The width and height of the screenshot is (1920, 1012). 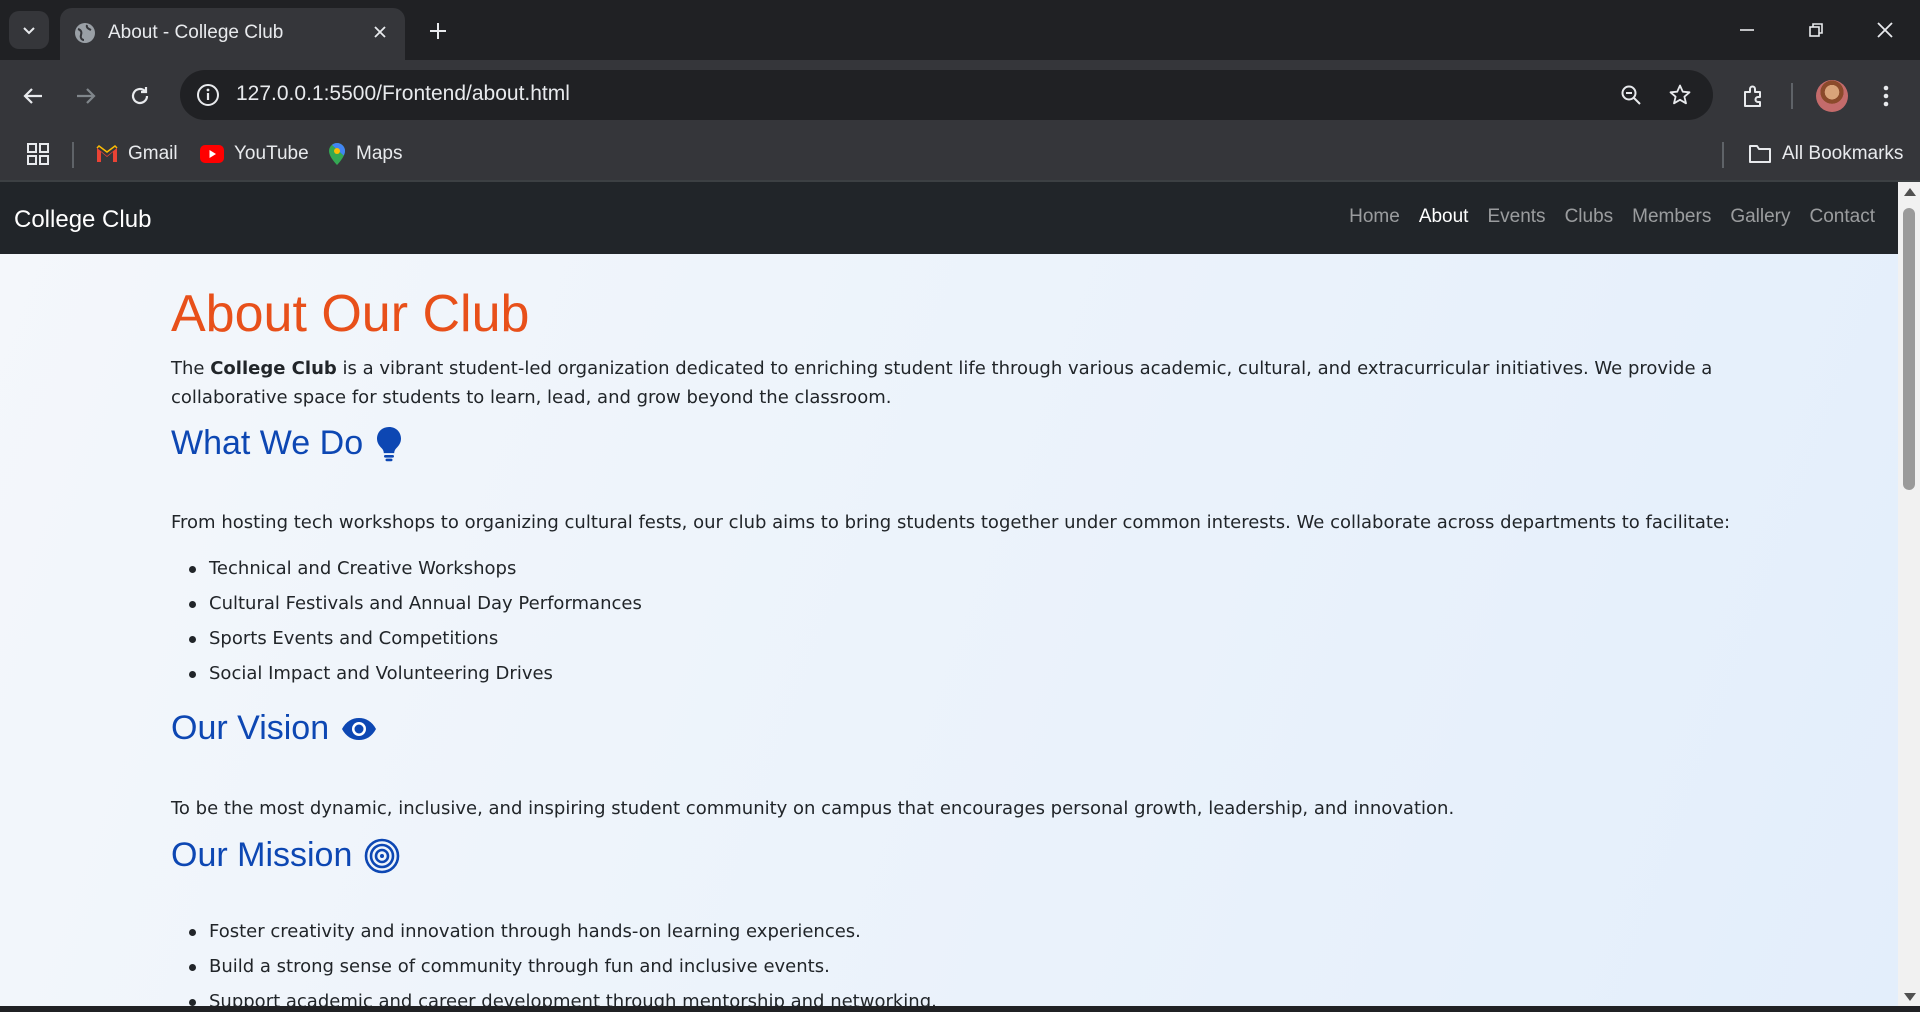 What do you see at coordinates (359, 728) in the screenshot?
I see `eye-icon` at bounding box center [359, 728].